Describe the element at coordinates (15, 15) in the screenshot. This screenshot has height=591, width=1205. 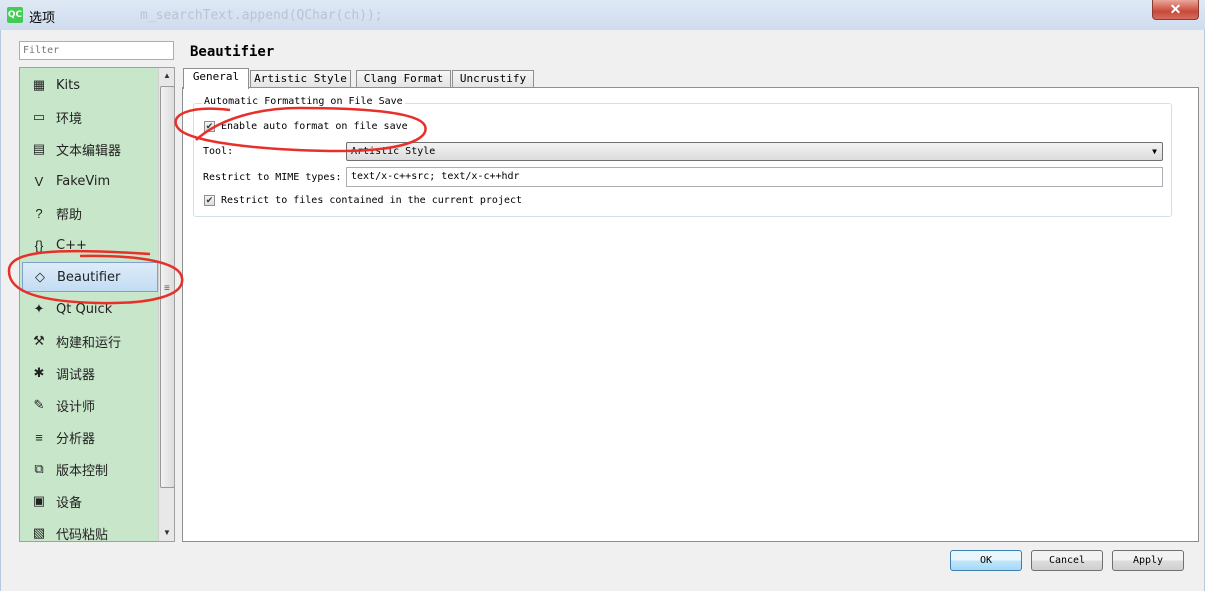
I see `qt-creator-logo-icon: QC` at that location.